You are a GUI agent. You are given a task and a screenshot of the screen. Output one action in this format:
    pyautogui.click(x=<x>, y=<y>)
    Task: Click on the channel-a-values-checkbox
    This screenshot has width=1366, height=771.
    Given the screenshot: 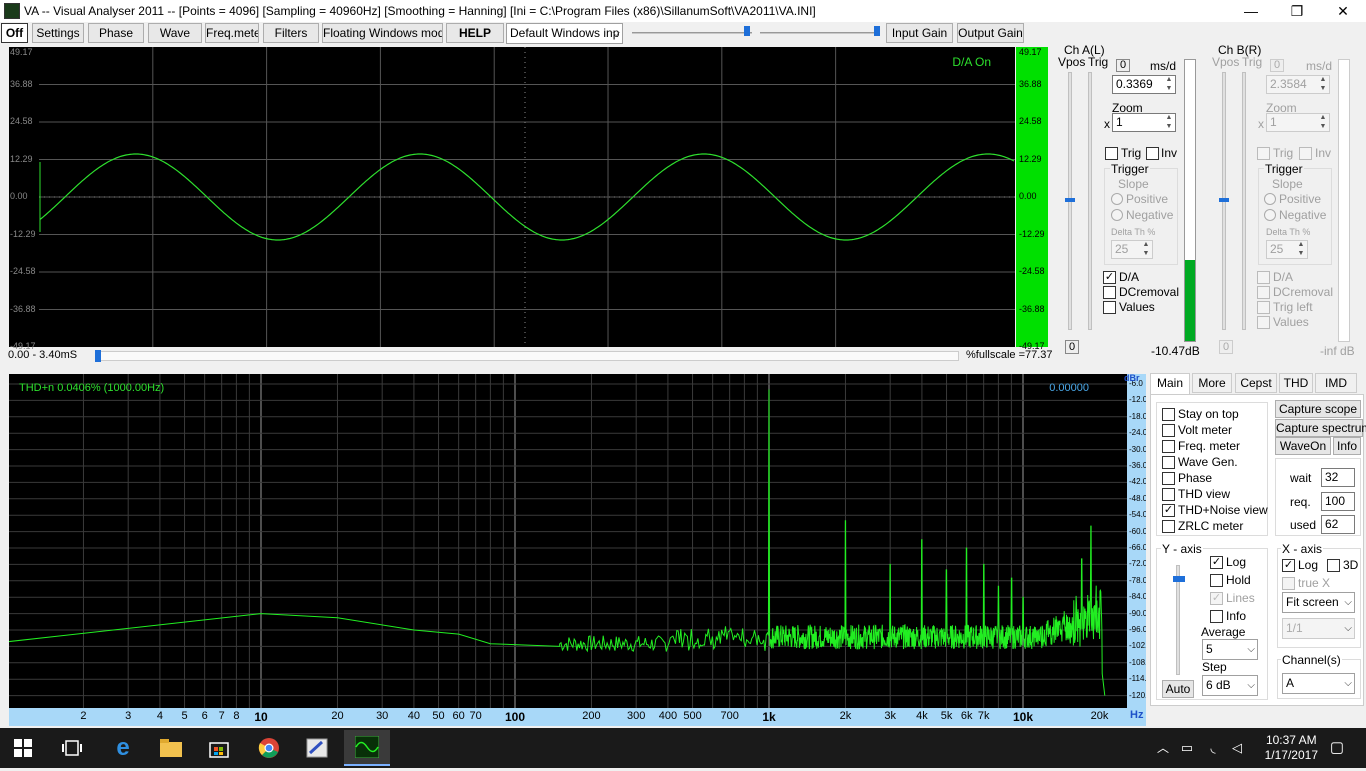 What is the action you would take?
    pyautogui.click(x=1109, y=307)
    